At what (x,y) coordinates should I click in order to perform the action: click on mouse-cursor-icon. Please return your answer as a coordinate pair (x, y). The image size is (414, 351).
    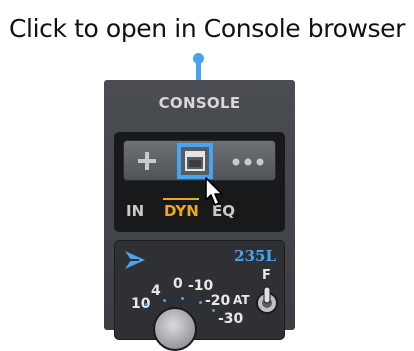
    Looking at the image, I should click on (214, 191).